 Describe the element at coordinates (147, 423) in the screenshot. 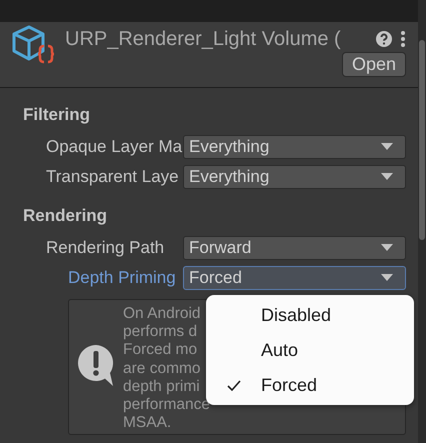

I see `help-text: MSAA.` at that location.